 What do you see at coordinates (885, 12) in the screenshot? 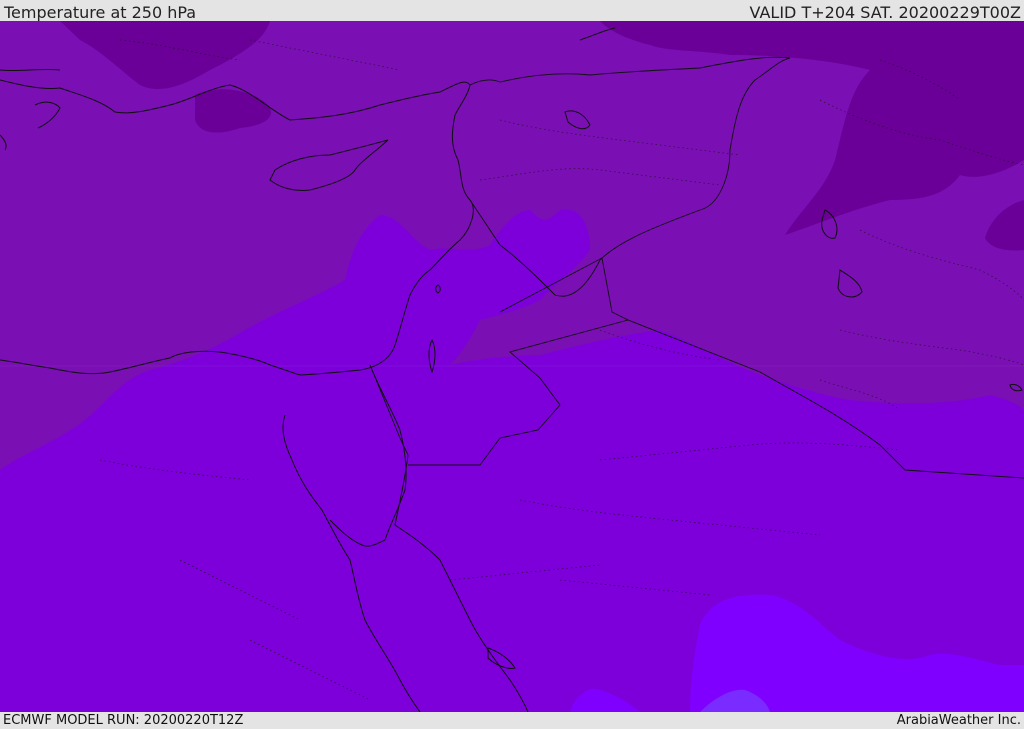
I see `valid-time: VALID T+204 SAT. 20200229T00Z` at bounding box center [885, 12].